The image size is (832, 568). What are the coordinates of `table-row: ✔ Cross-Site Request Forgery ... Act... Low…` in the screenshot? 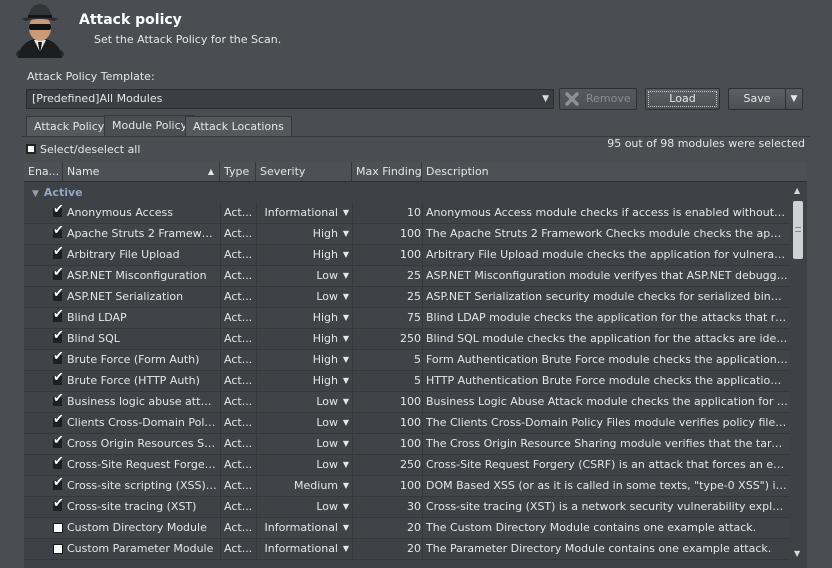 It's located at (407, 465).